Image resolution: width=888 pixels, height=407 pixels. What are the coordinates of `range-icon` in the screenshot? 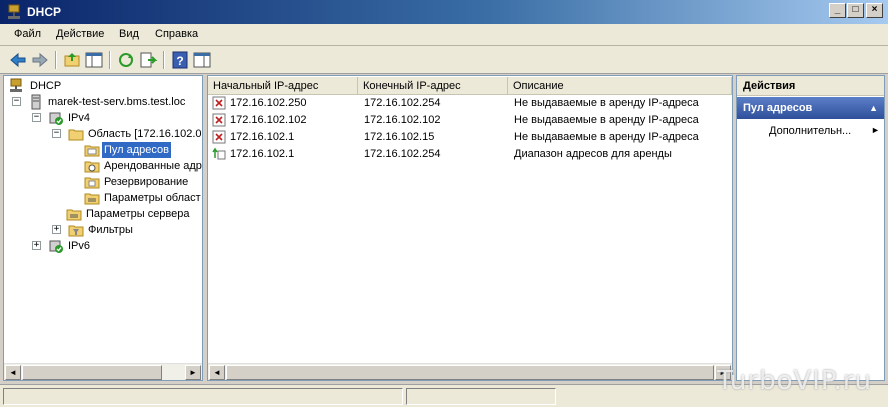 It's located at (219, 153).